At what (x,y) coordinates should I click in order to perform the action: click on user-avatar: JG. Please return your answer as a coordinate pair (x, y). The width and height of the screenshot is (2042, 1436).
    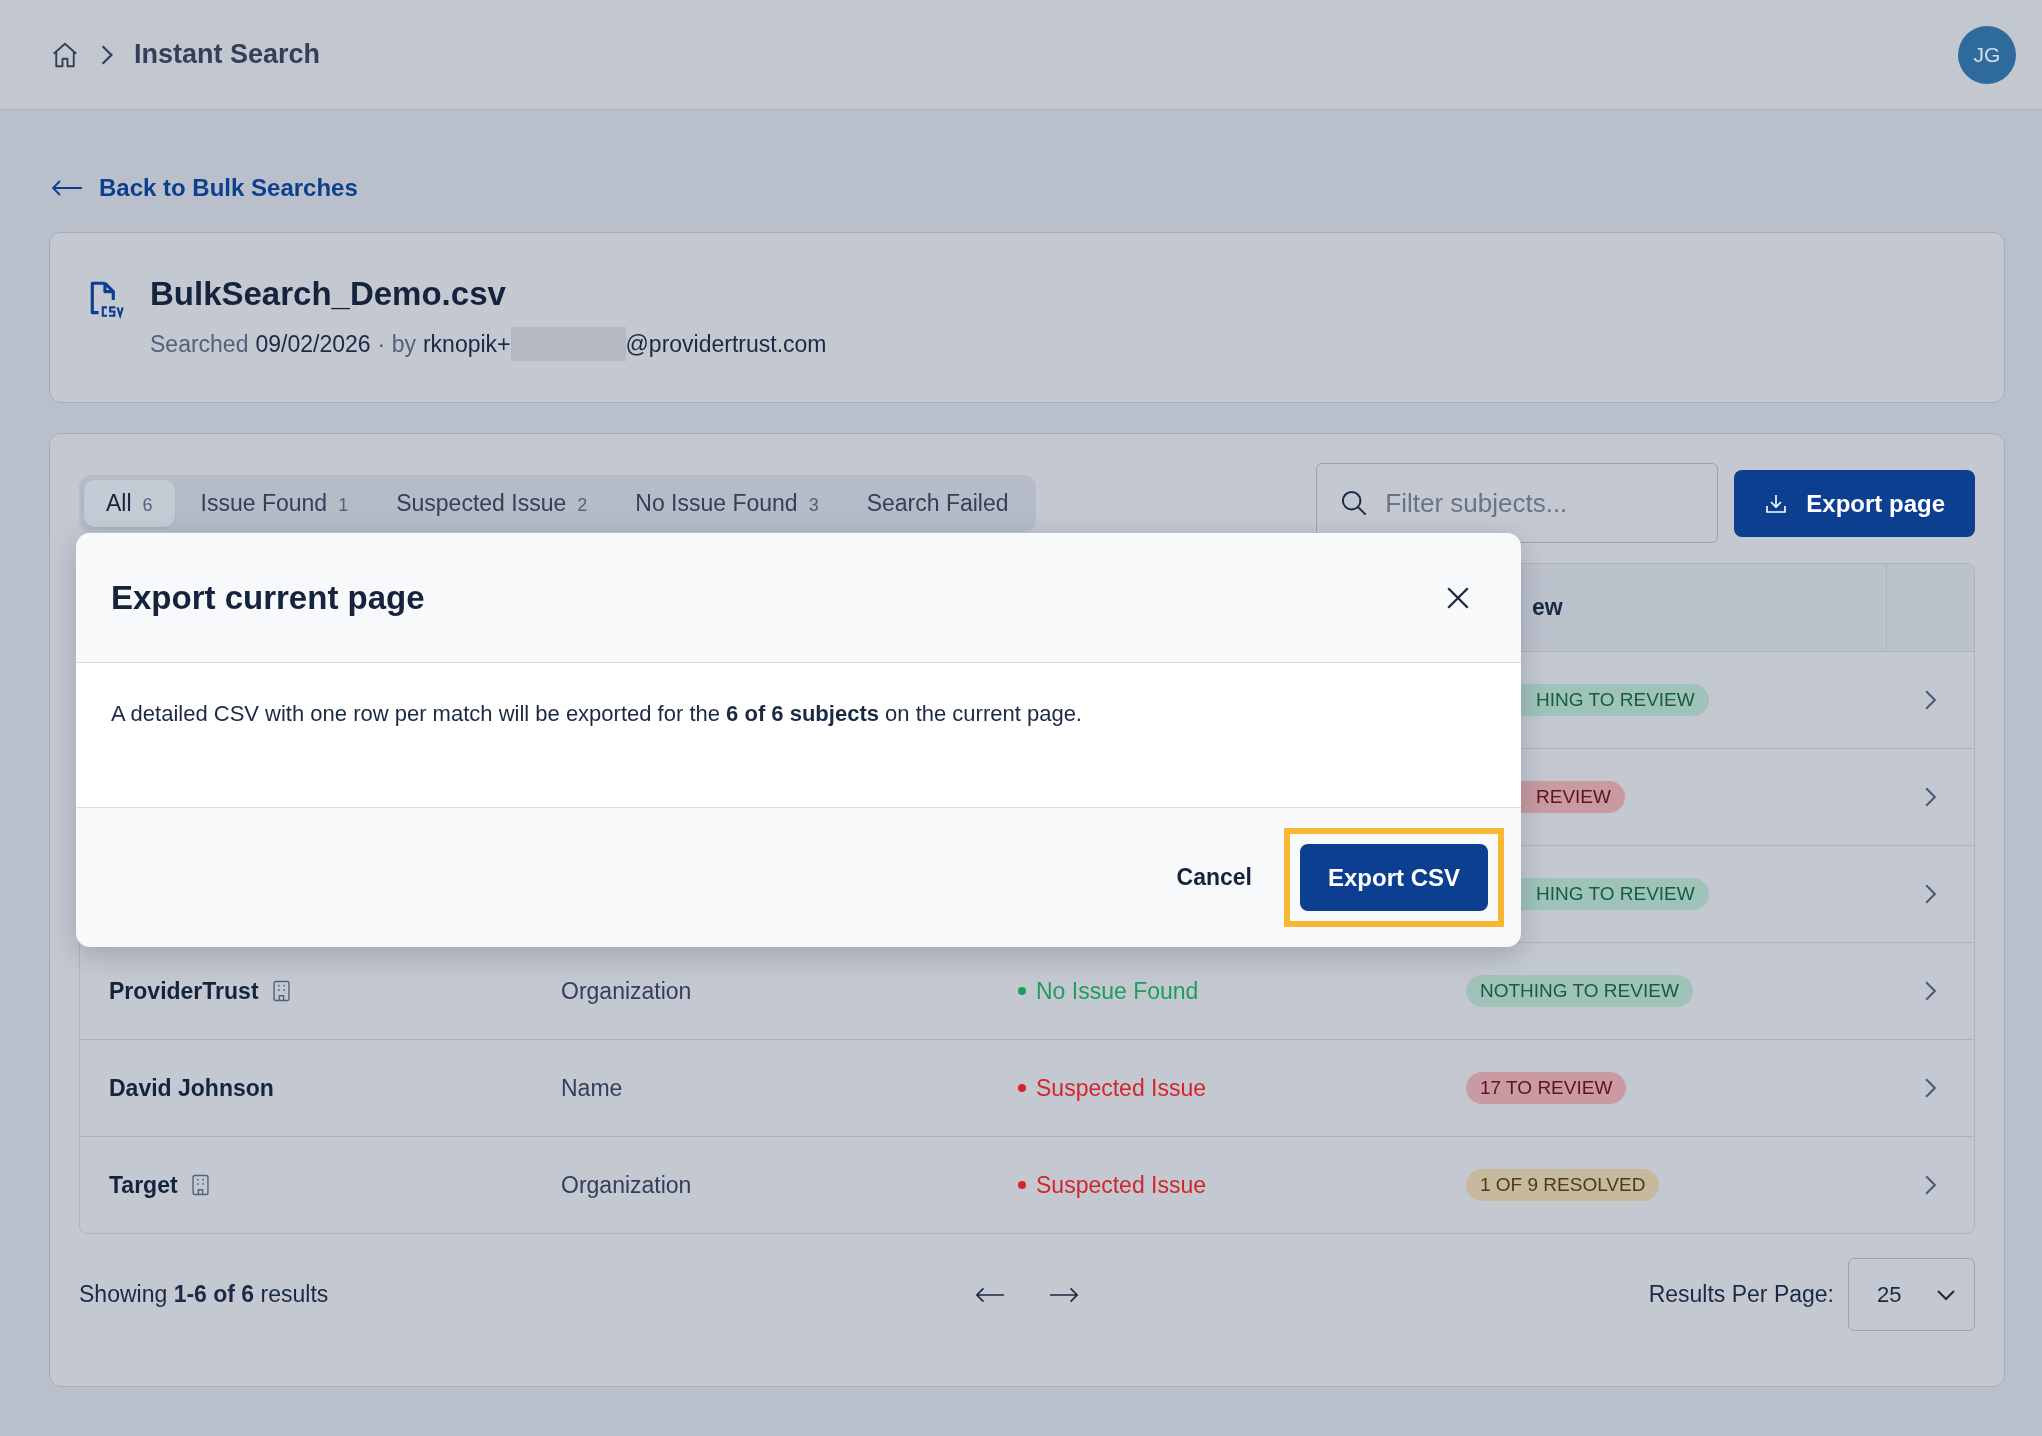
    Looking at the image, I should click on (1987, 54).